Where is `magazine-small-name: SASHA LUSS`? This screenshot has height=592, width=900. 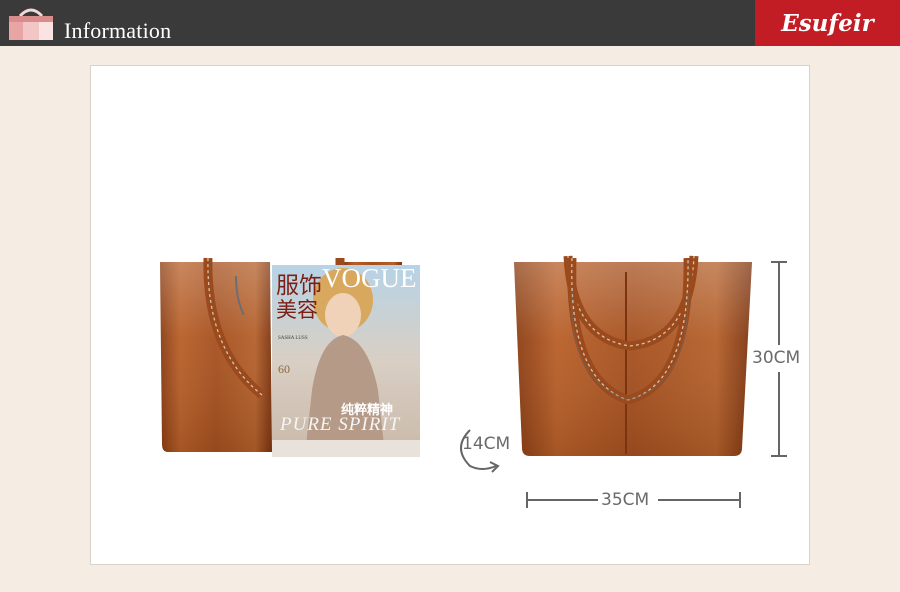
magazine-small-name: SASHA LUSS is located at coordinates (293, 338).